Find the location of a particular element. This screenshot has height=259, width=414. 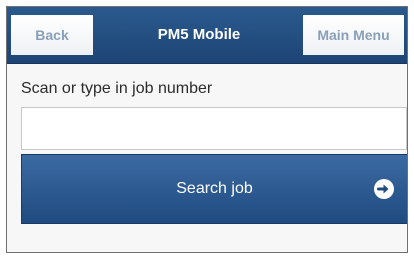

main-menu-button: Main Menu is located at coordinates (353, 35).